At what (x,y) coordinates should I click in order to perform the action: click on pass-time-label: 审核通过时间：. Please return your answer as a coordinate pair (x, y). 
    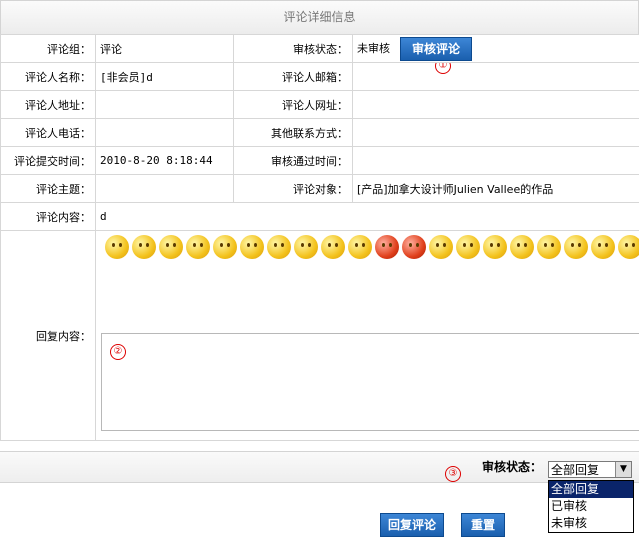
    Looking at the image, I should click on (293, 160).